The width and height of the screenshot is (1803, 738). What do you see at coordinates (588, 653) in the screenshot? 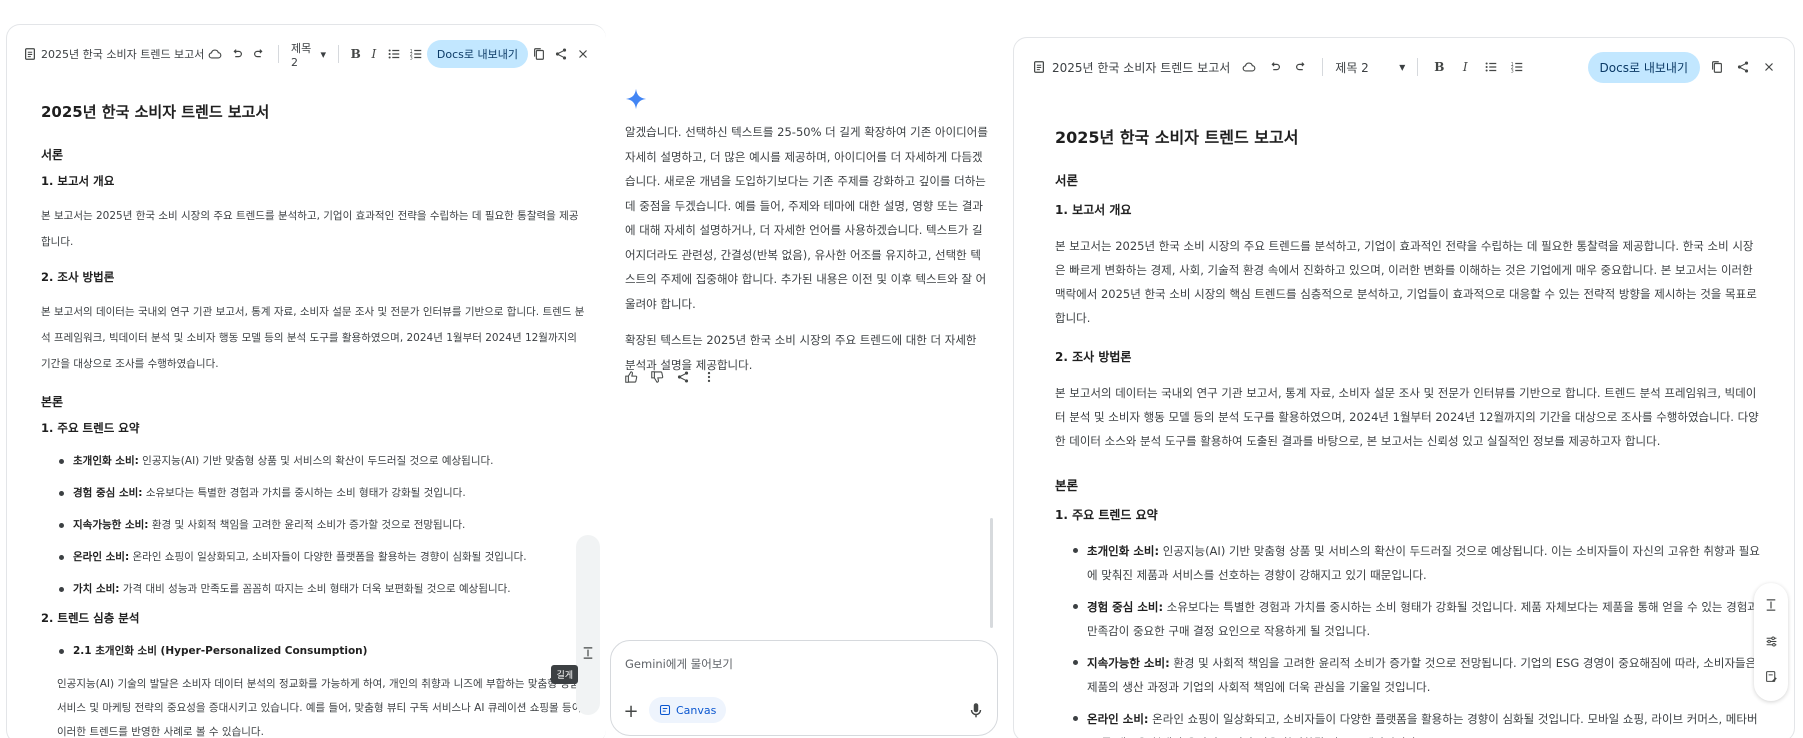
I see `slider-handle-icon` at bounding box center [588, 653].